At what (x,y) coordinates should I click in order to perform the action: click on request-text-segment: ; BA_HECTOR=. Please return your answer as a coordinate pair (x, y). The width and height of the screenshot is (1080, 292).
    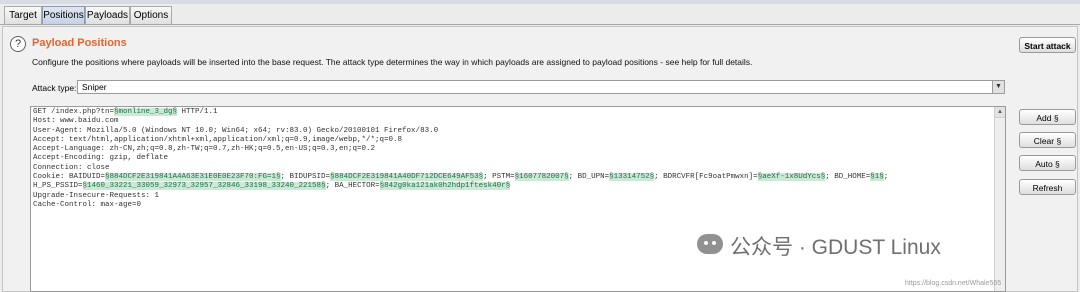
    Looking at the image, I should click on (352, 186).